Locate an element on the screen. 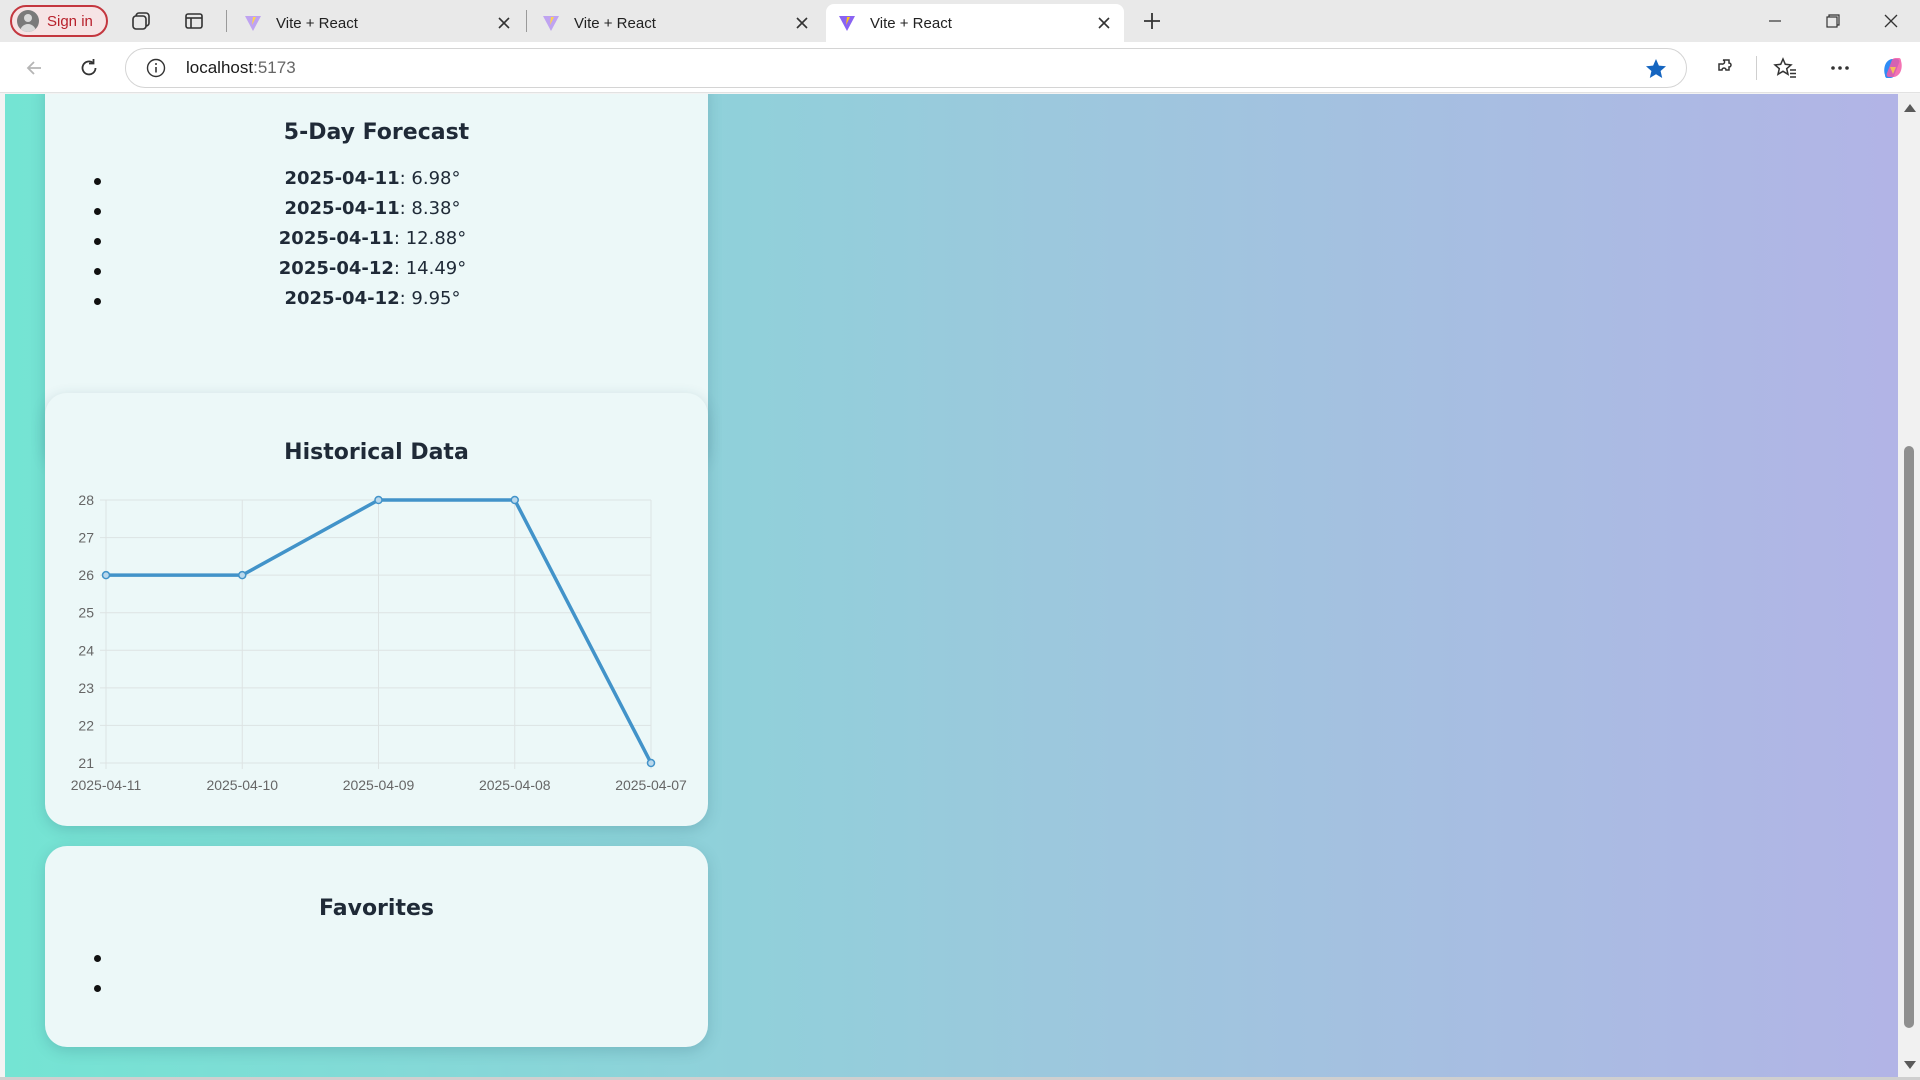 The height and width of the screenshot is (1080, 1920). tab-vite-react-active: Vite + React is located at coordinates (975, 23).